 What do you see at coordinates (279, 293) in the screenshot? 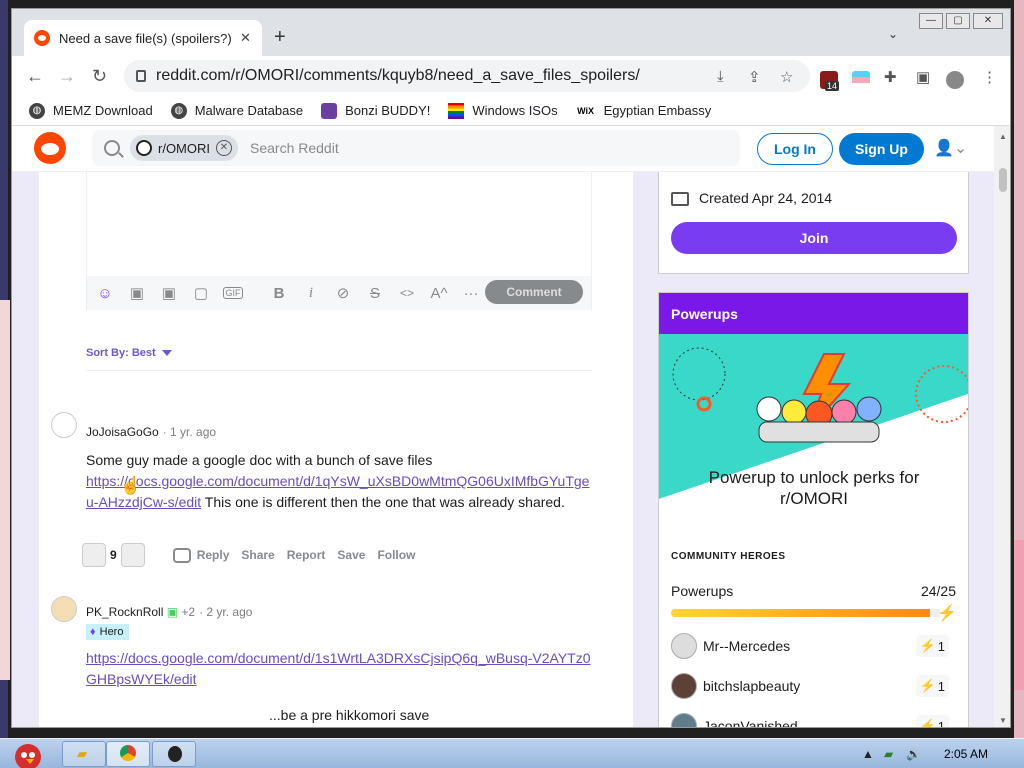
I see `bold-icon: B` at bounding box center [279, 293].